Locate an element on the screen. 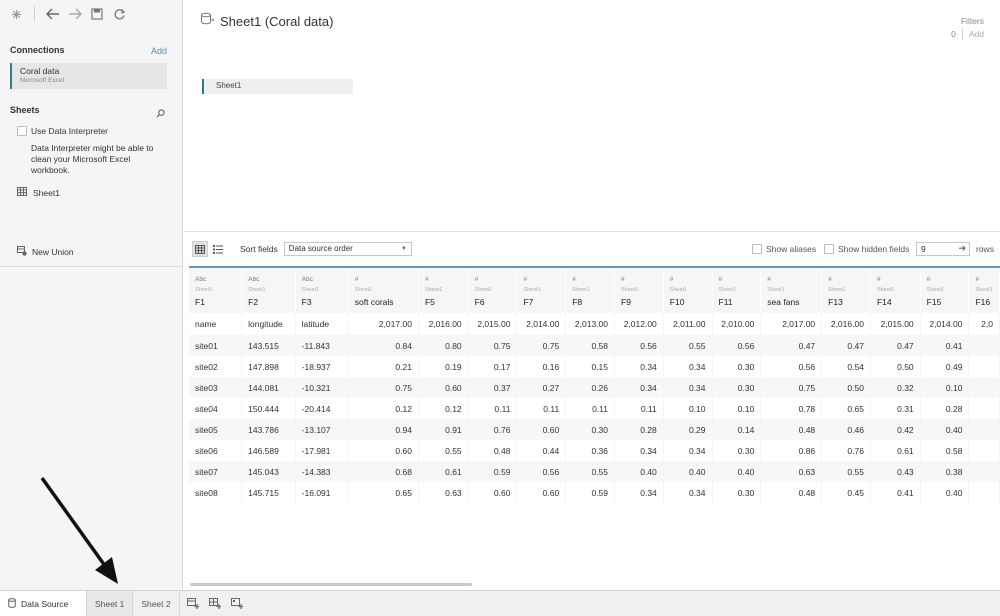  apply-arrow-icon: ➜ is located at coordinates (962, 248).